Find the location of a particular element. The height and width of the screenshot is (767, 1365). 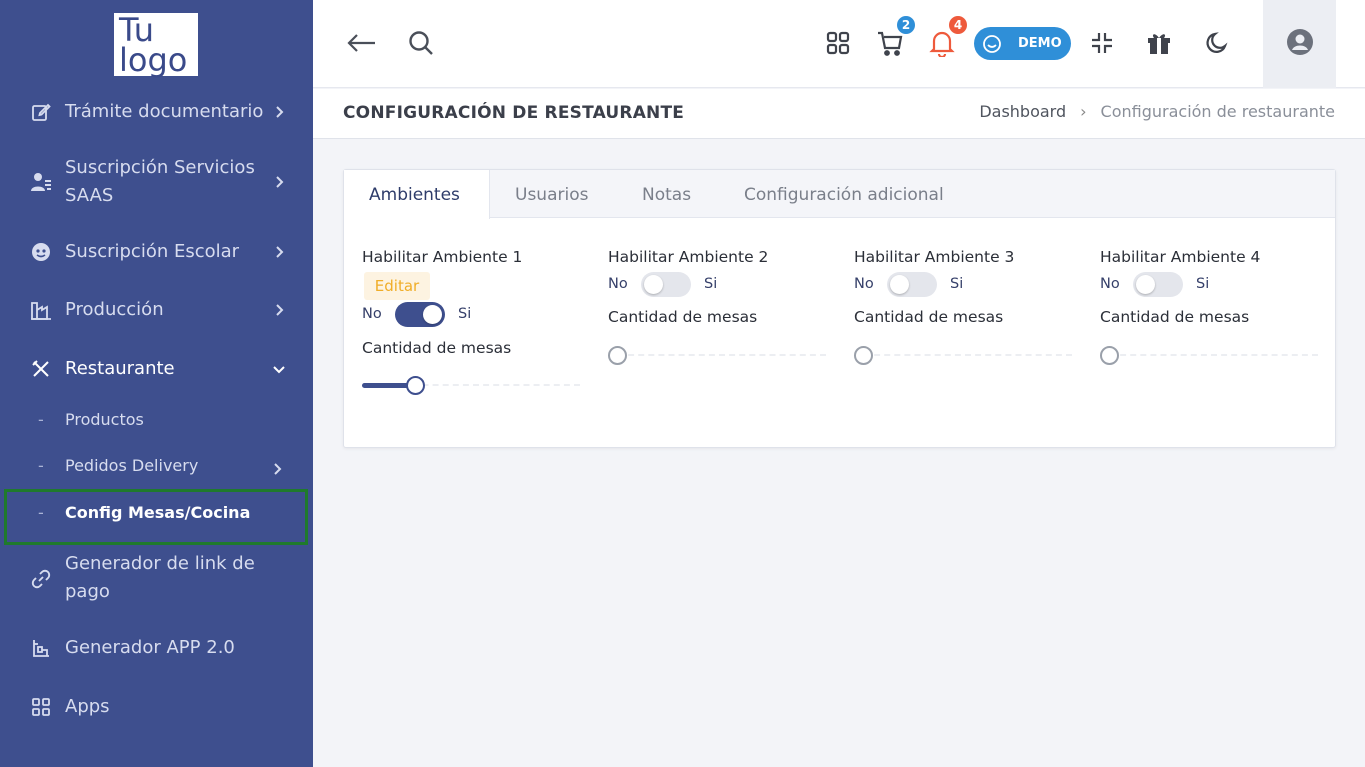

link-icon is located at coordinates (41, 579).